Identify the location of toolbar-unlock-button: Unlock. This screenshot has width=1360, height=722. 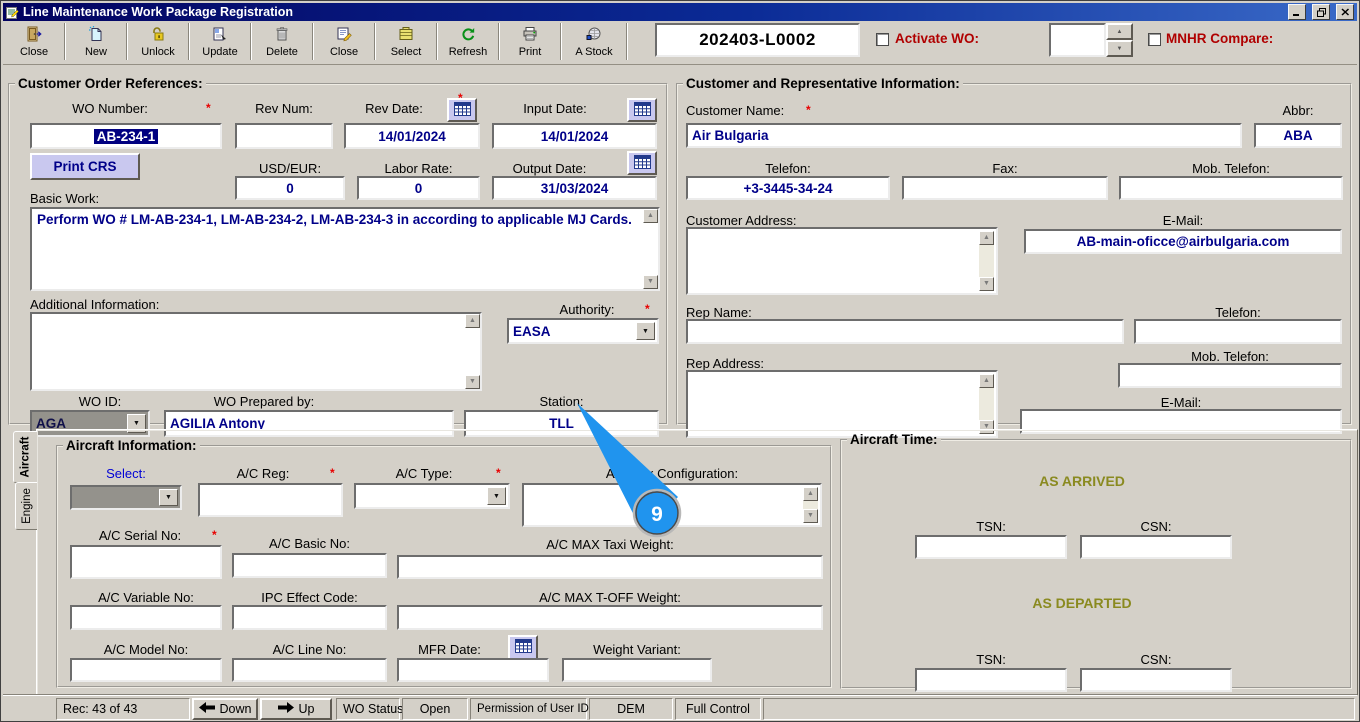
(158, 43).